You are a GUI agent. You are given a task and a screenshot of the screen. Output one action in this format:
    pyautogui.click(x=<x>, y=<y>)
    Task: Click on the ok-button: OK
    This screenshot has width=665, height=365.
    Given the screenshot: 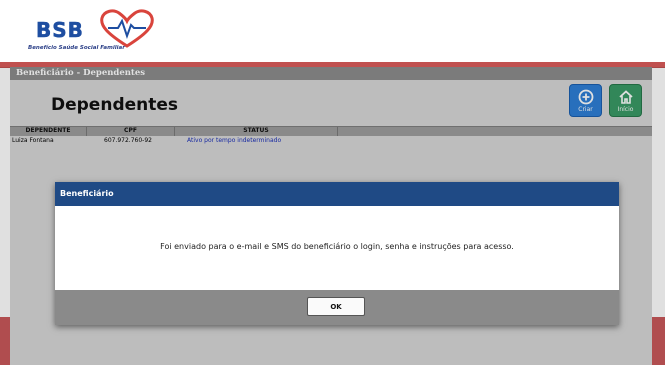 What is the action you would take?
    pyautogui.click(x=336, y=306)
    